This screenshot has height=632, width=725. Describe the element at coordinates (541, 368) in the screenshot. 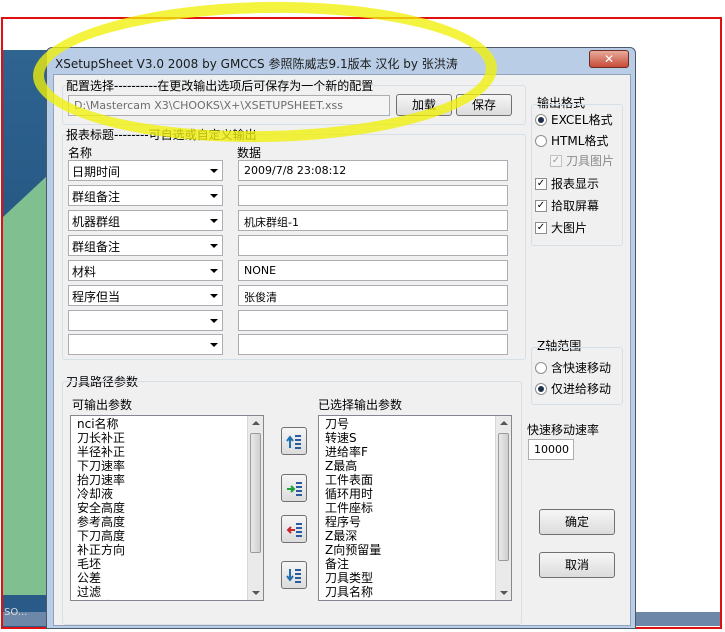

I see `include-rapid-radio` at that location.